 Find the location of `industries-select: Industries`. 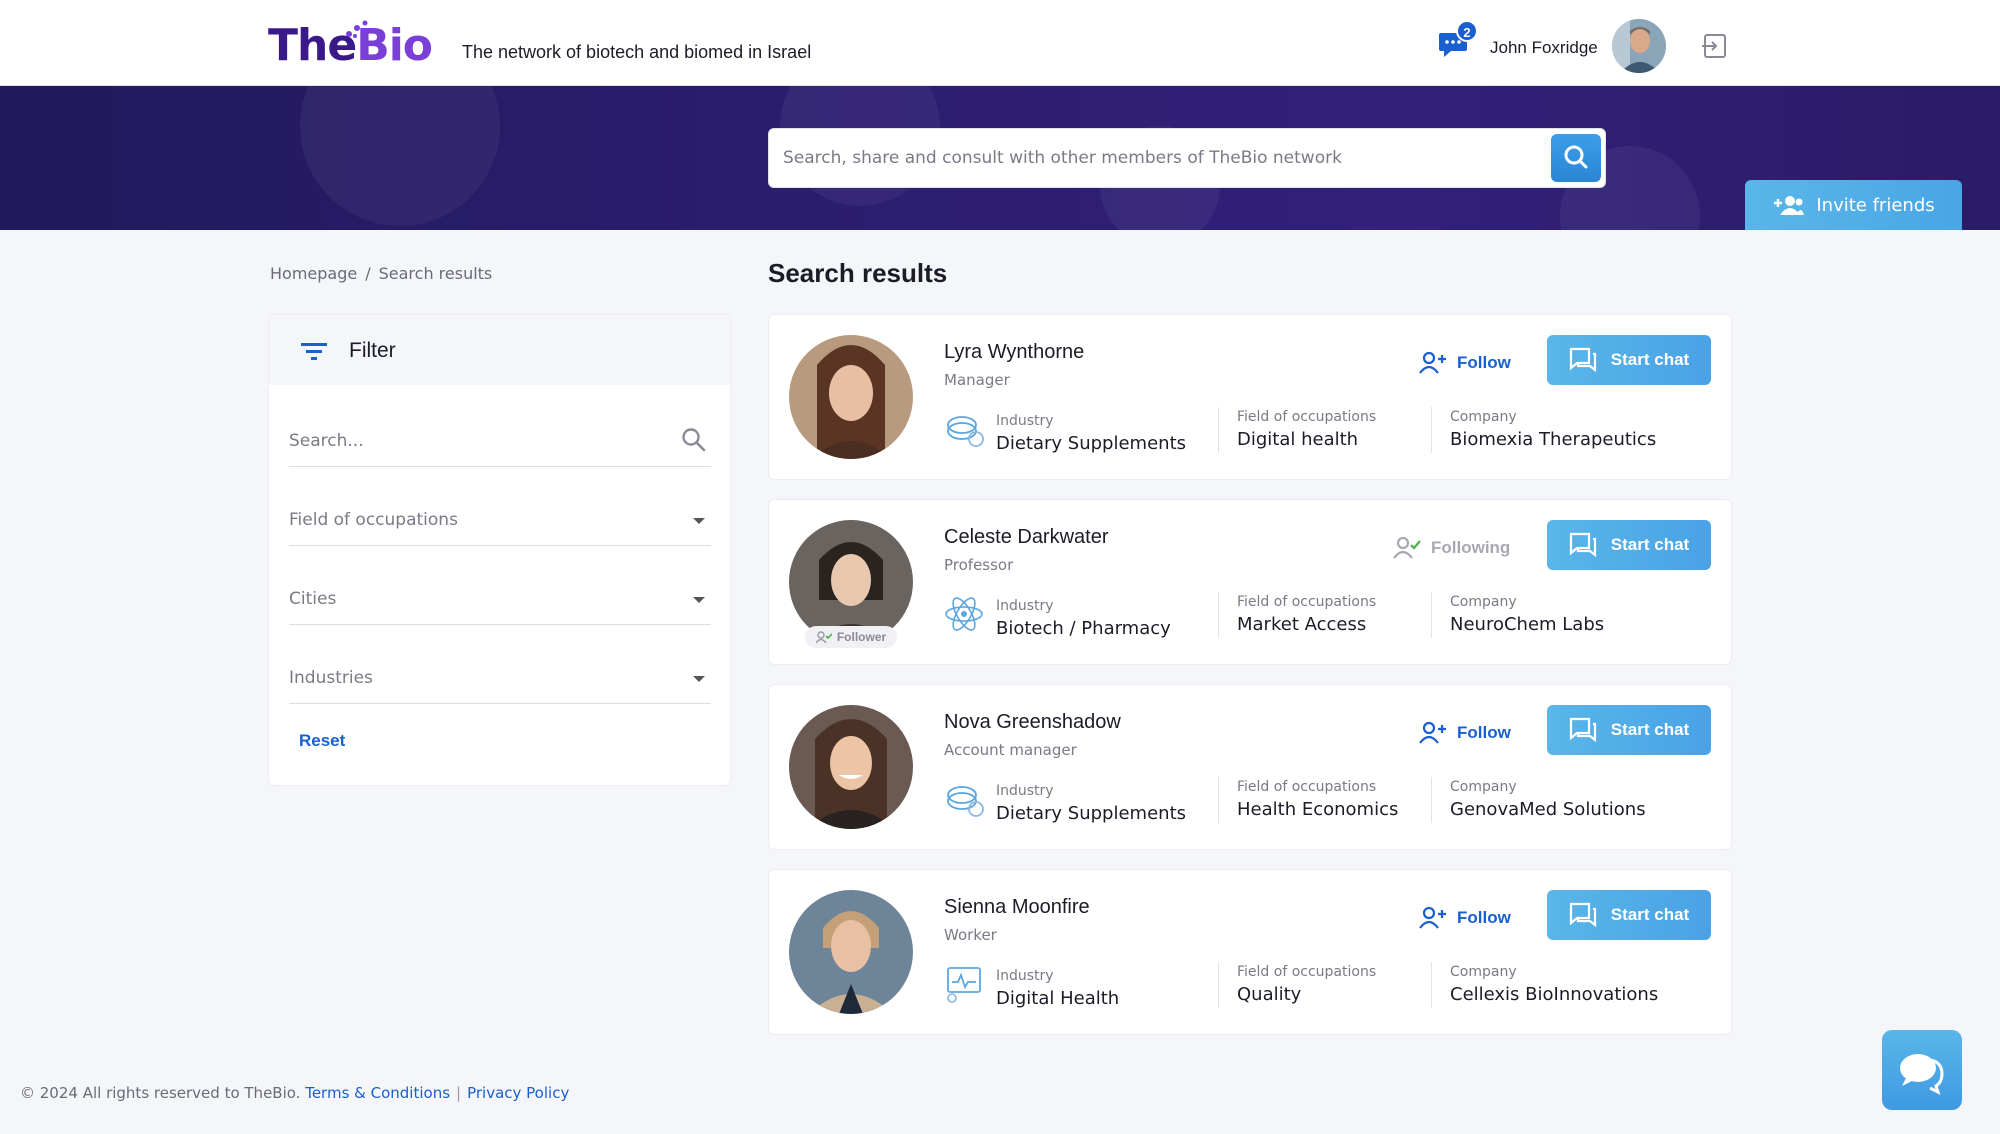

industries-select: Industries is located at coordinates (500, 679).